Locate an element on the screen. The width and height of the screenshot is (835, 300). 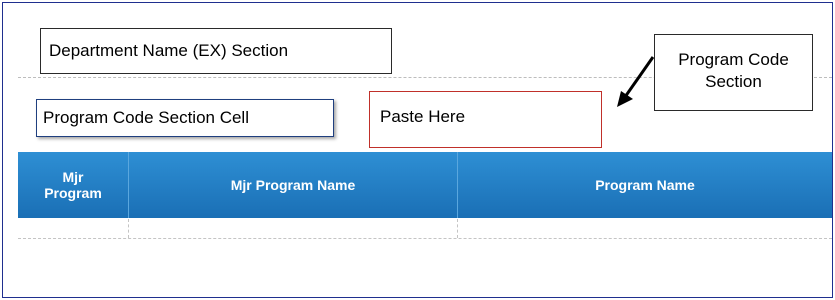
department-section-callout: Department Name (EX) Section is located at coordinates (216, 51).